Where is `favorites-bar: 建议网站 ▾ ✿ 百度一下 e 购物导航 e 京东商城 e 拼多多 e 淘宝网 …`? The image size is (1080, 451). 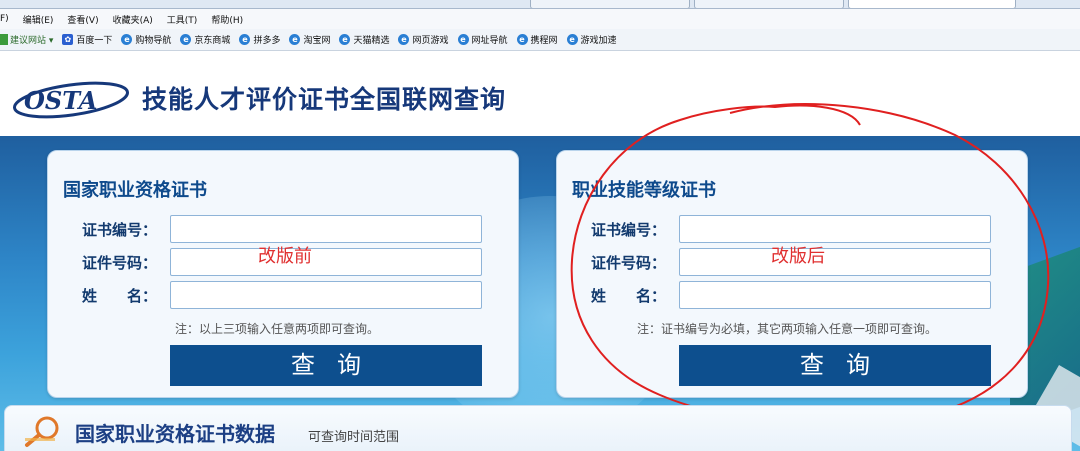
favorites-bar: 建议网站 ▾ ✿ 百度一下 e 购物导航 e 京东商城 e 拼多多 e 淘宝网 … is located at coordinates (540, 40).